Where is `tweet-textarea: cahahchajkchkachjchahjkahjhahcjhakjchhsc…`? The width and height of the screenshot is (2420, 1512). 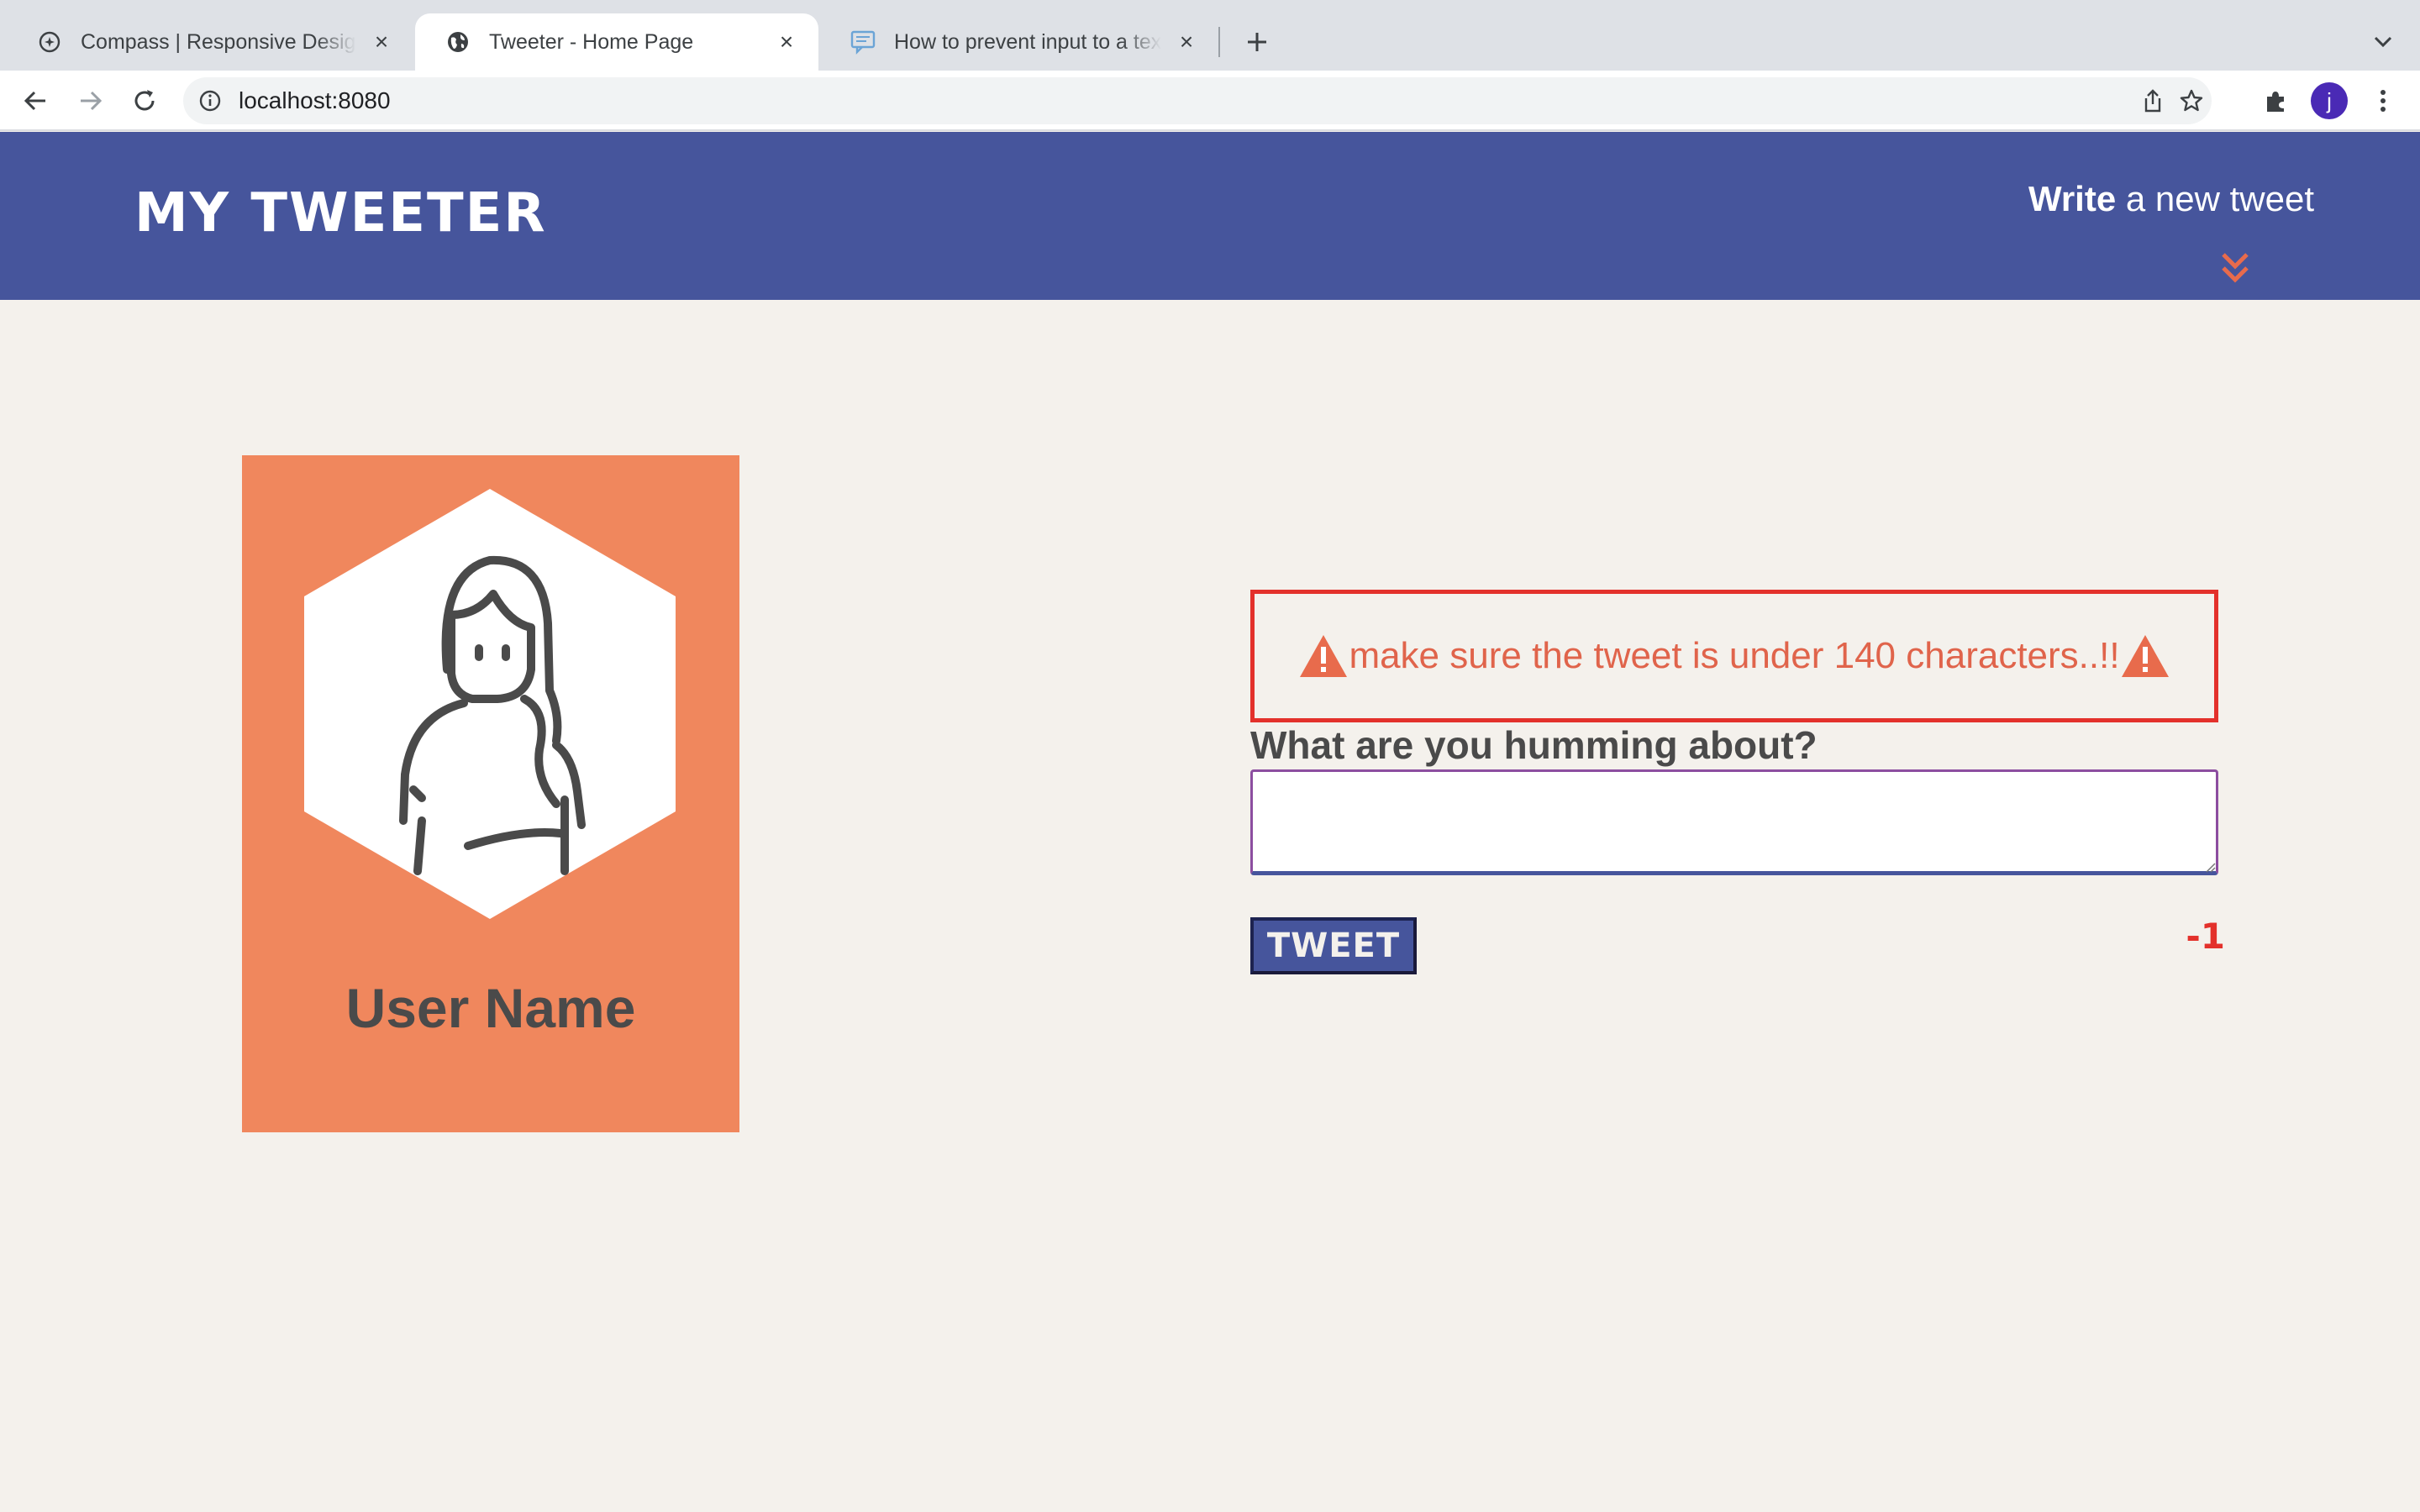
tweet-textarea: cahahchajkchkachjchahjkahjhahcjhakjchhsc… is located at coordinates (1734, 822).